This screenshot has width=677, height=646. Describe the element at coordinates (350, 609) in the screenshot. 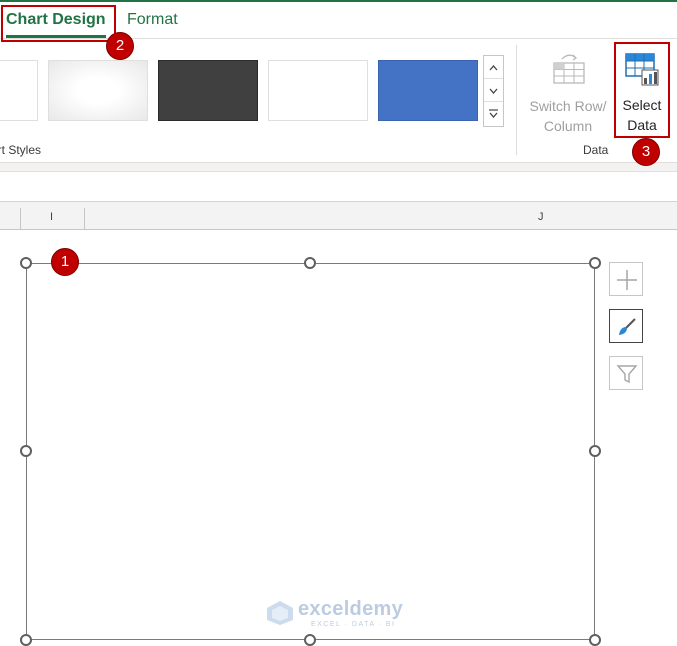

I see `watermark-name: exceldemy` at that location.